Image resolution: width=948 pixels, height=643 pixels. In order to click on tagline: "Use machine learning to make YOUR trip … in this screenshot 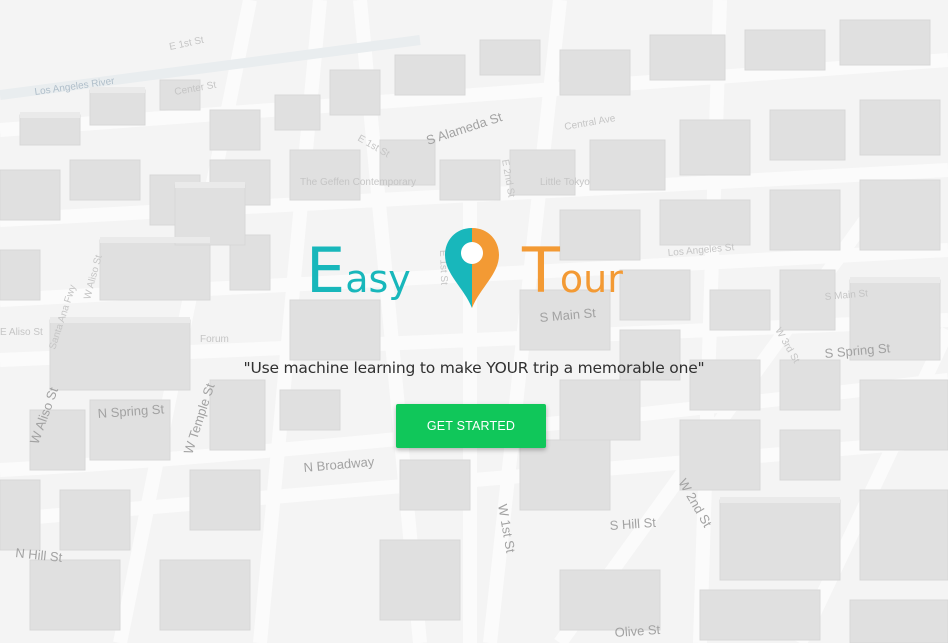, I will do `click(474, 368)`.